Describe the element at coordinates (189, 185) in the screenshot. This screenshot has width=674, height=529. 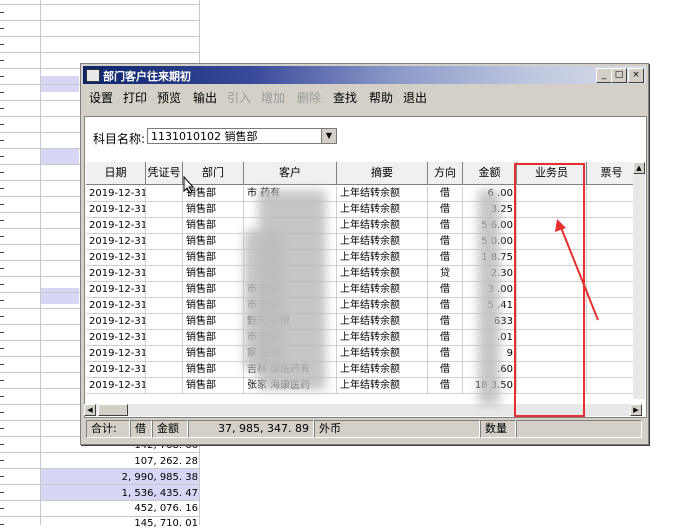
I see `mouse-pointer-icon` at that location.